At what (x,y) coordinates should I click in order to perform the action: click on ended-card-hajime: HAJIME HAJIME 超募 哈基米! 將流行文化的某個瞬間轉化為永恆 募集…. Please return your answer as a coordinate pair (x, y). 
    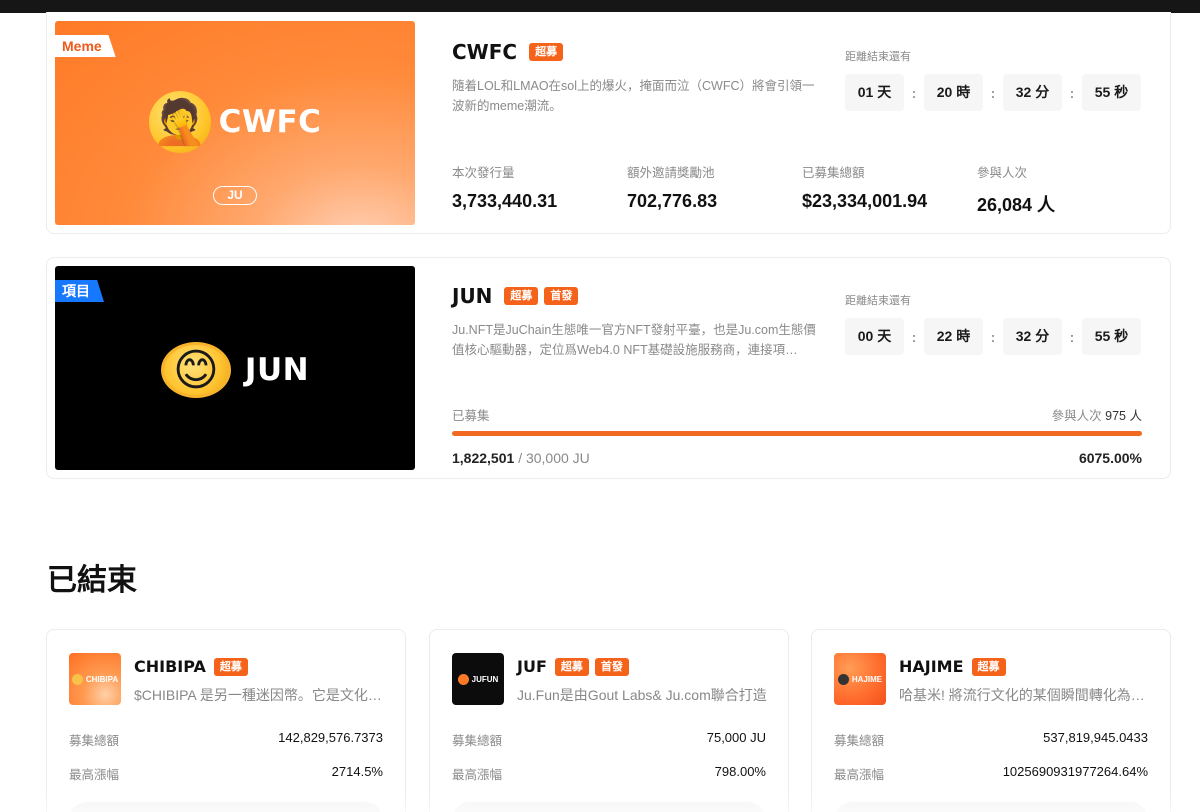
    Looking at the image, I should click on (991, 720).